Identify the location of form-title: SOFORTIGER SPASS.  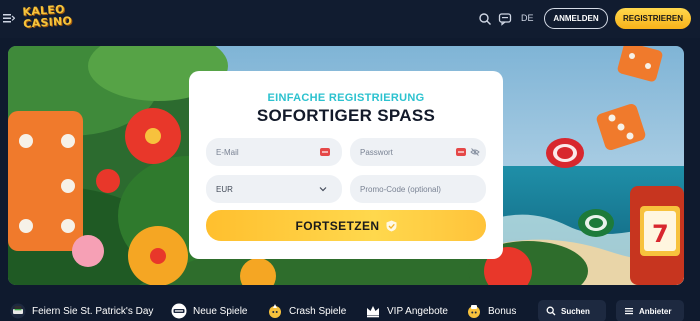
(346, 115).